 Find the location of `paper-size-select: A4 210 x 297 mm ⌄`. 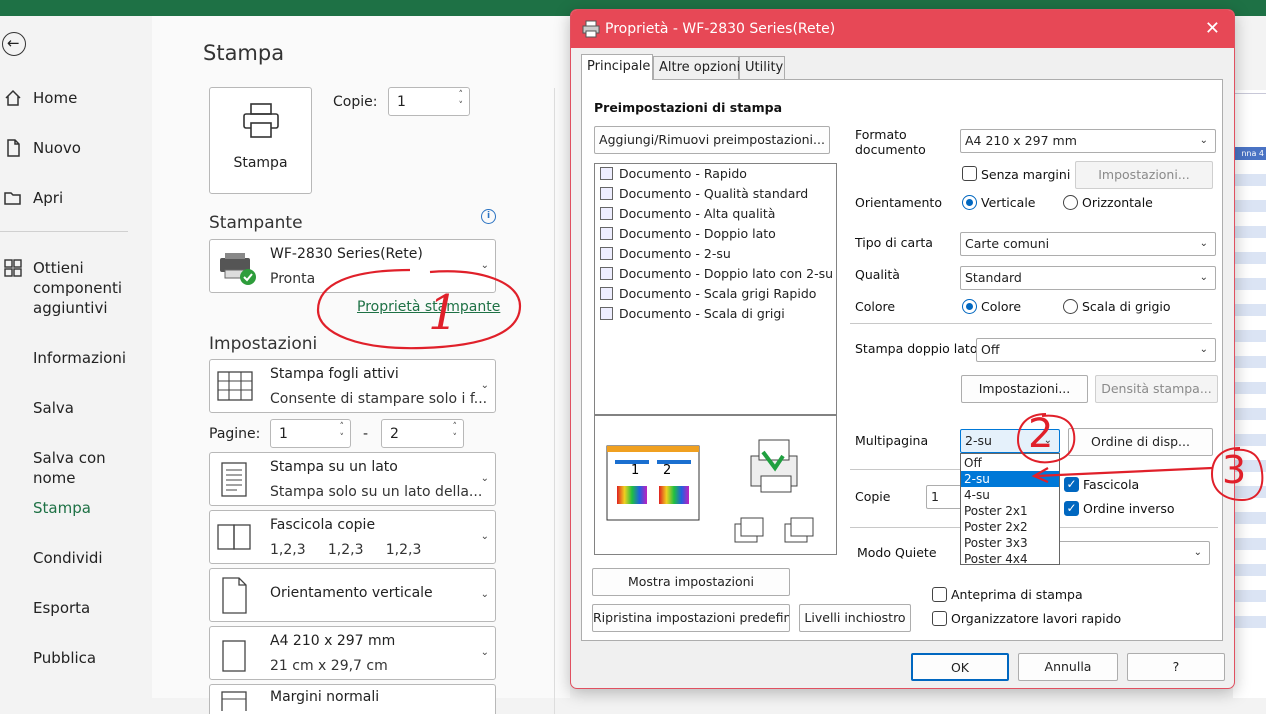

paper-size-select: A4 210 x 297 mm ⌄ is located at coordinates (1088, 141).